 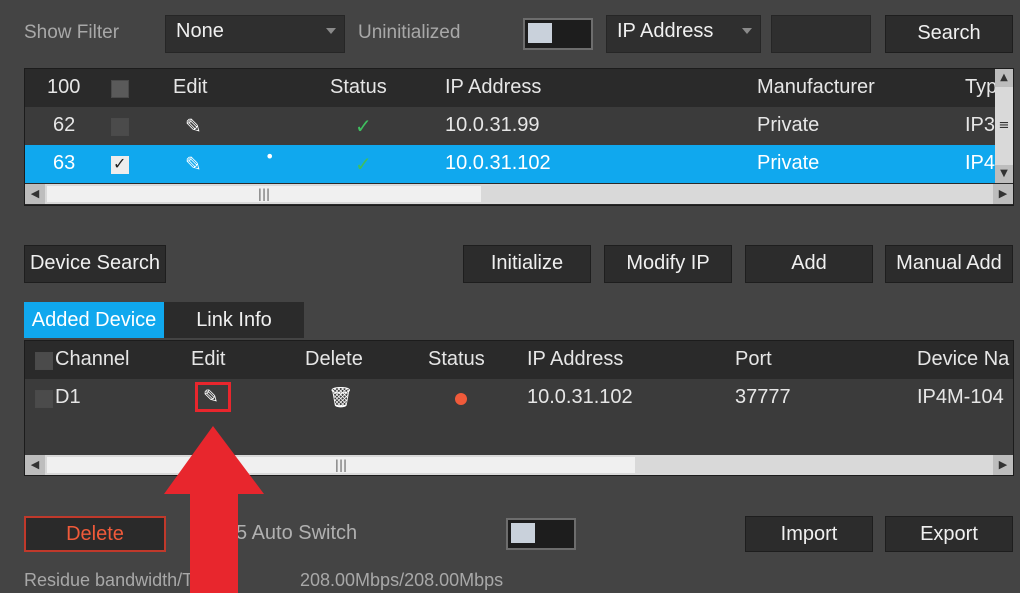 What do you see at coordinates (821, 34) in the screenshot?
I see `search-input` at bounding box center [821, 34].